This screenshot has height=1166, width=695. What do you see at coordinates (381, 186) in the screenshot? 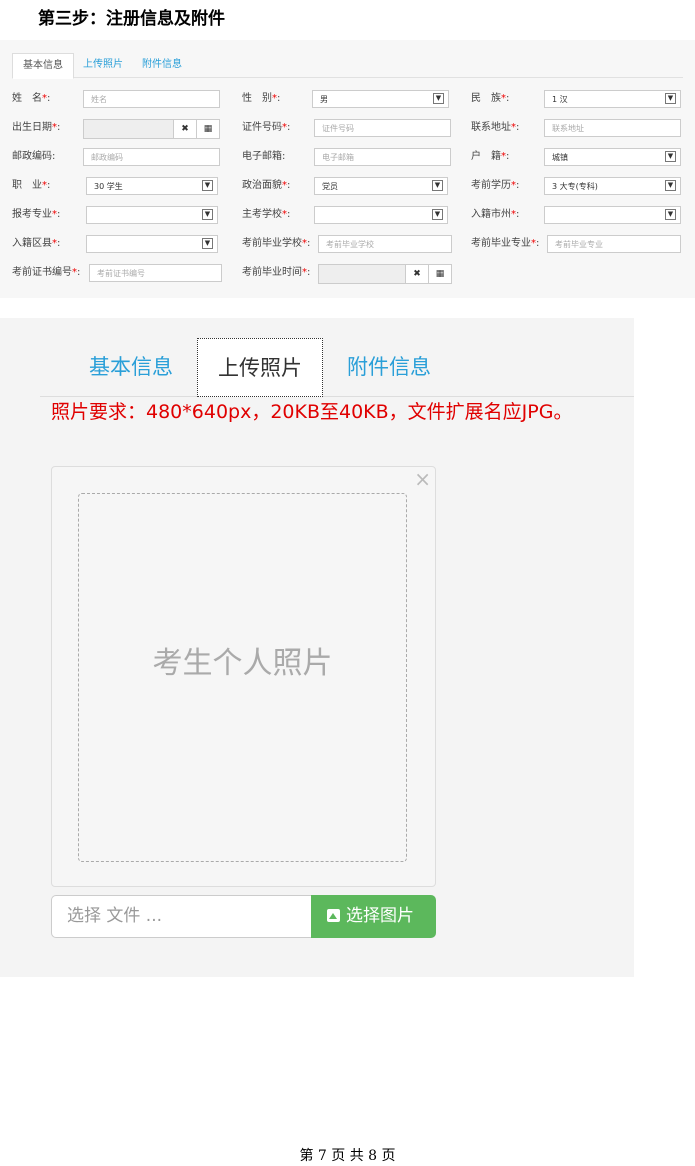
I see `political-select: 党员 ▼` at bounding box center [381, 186].